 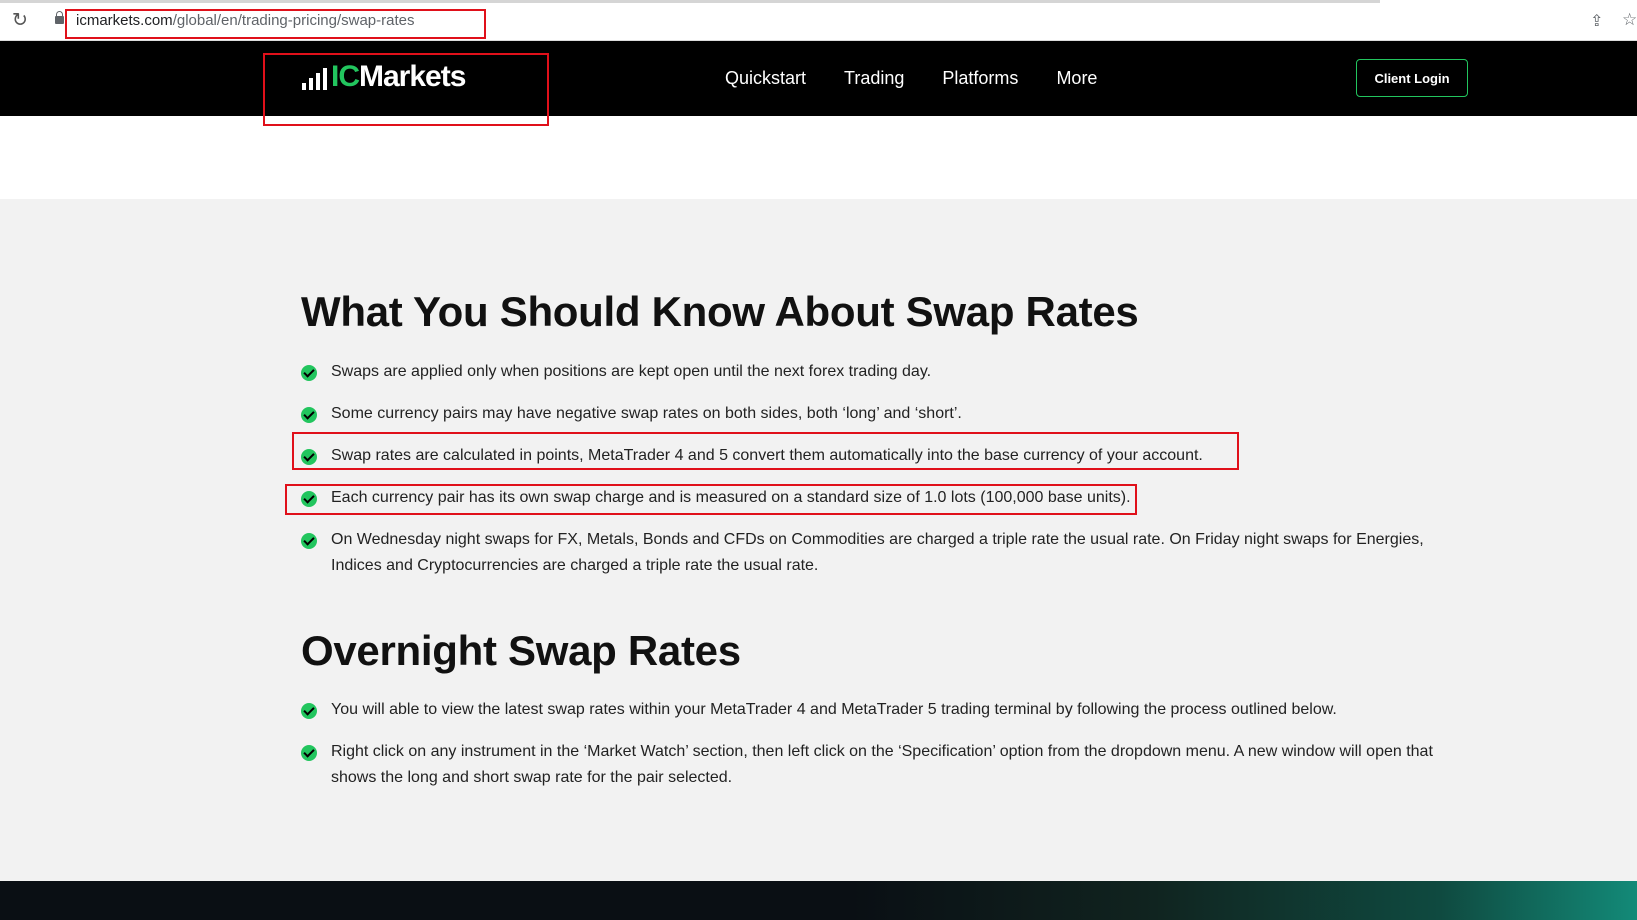 What do you see at coordinates (1629, 20) in the screenshot?
I see `star-icon: ☆` at bounding box center [1629, 20].